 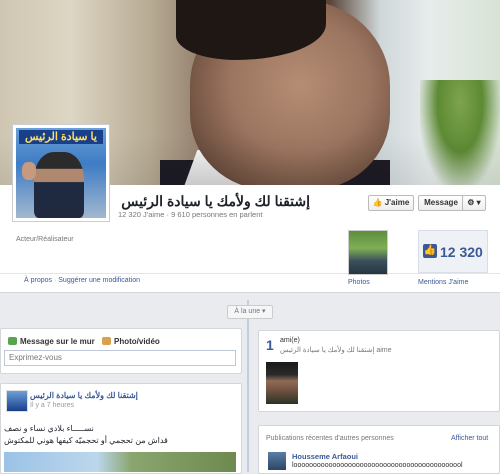 What do you see at coordinates (61, 137) in the screenshot?
I see `profile-picture-banner: يا سيادة الرئيس` at bounding box center [61, 137].